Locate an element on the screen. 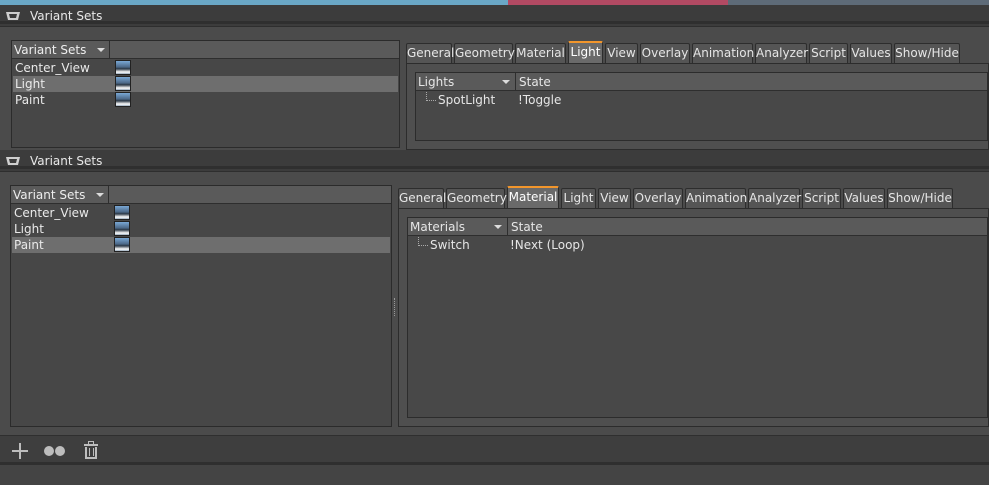  trash-icon is located at coordinates (92, 451).